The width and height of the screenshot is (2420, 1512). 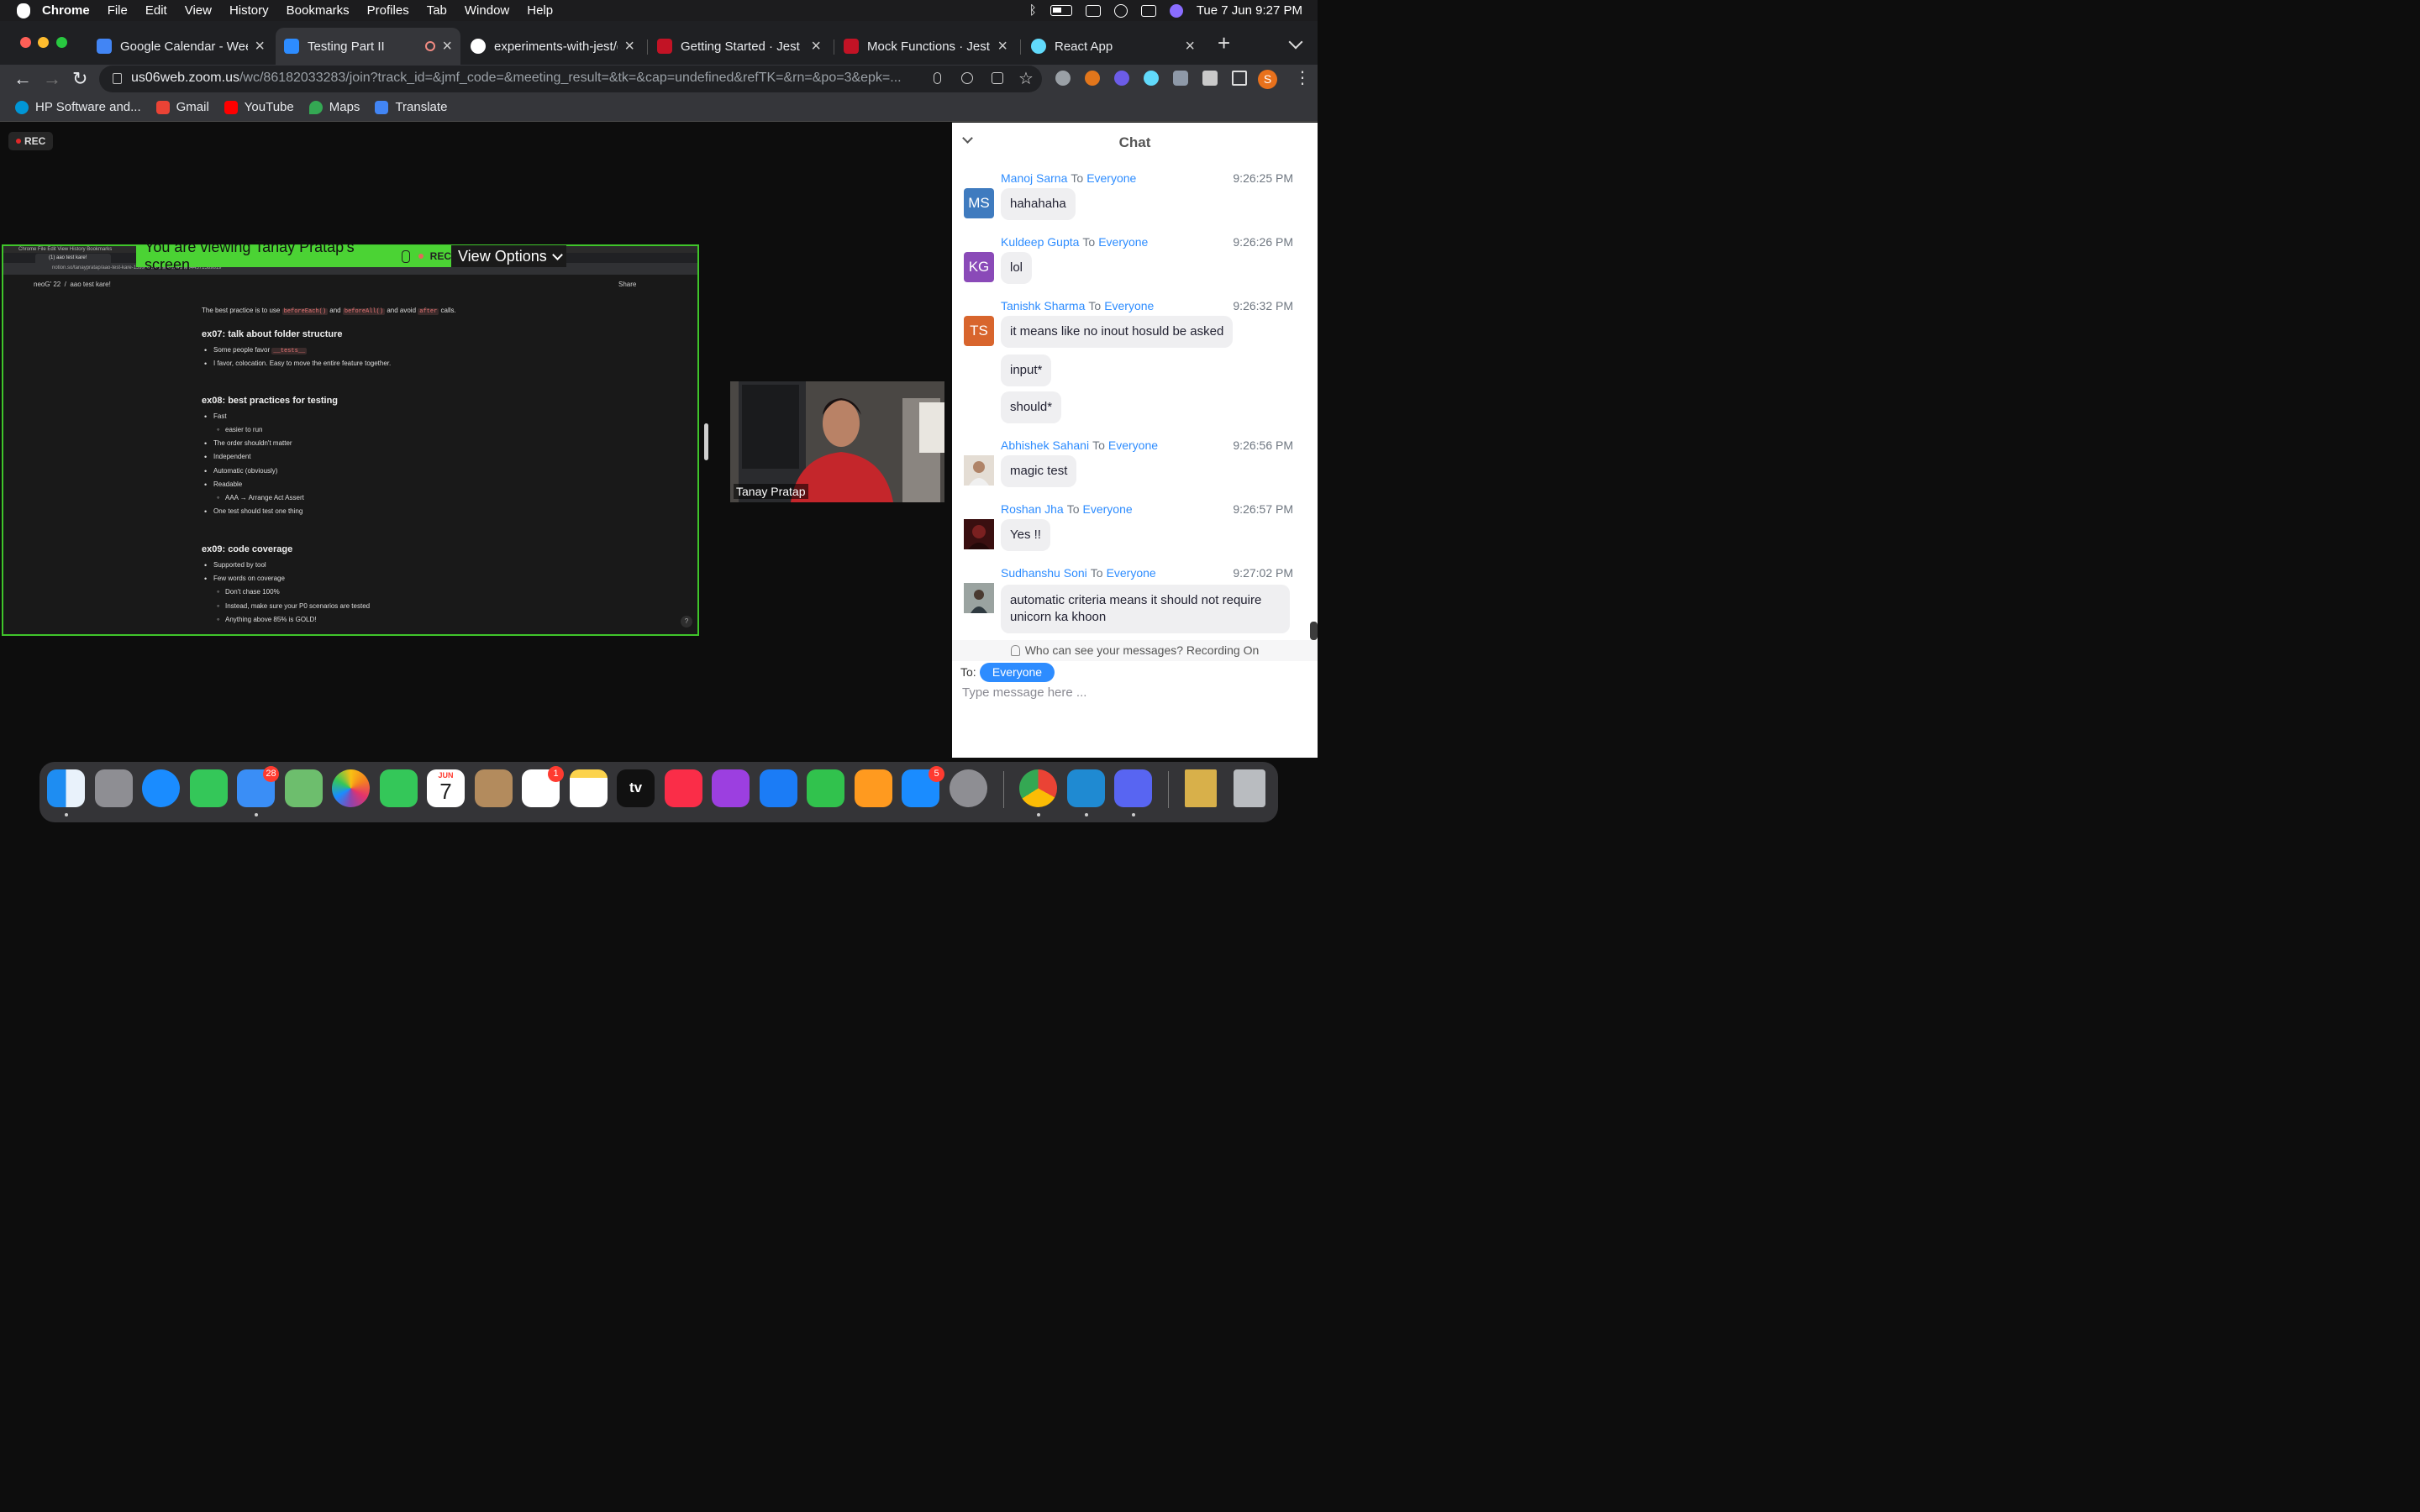 What do you see at coordinates (79, 79) in the screenshot?
I see `reload-icon: ↻` at bounding box center [79, 79].